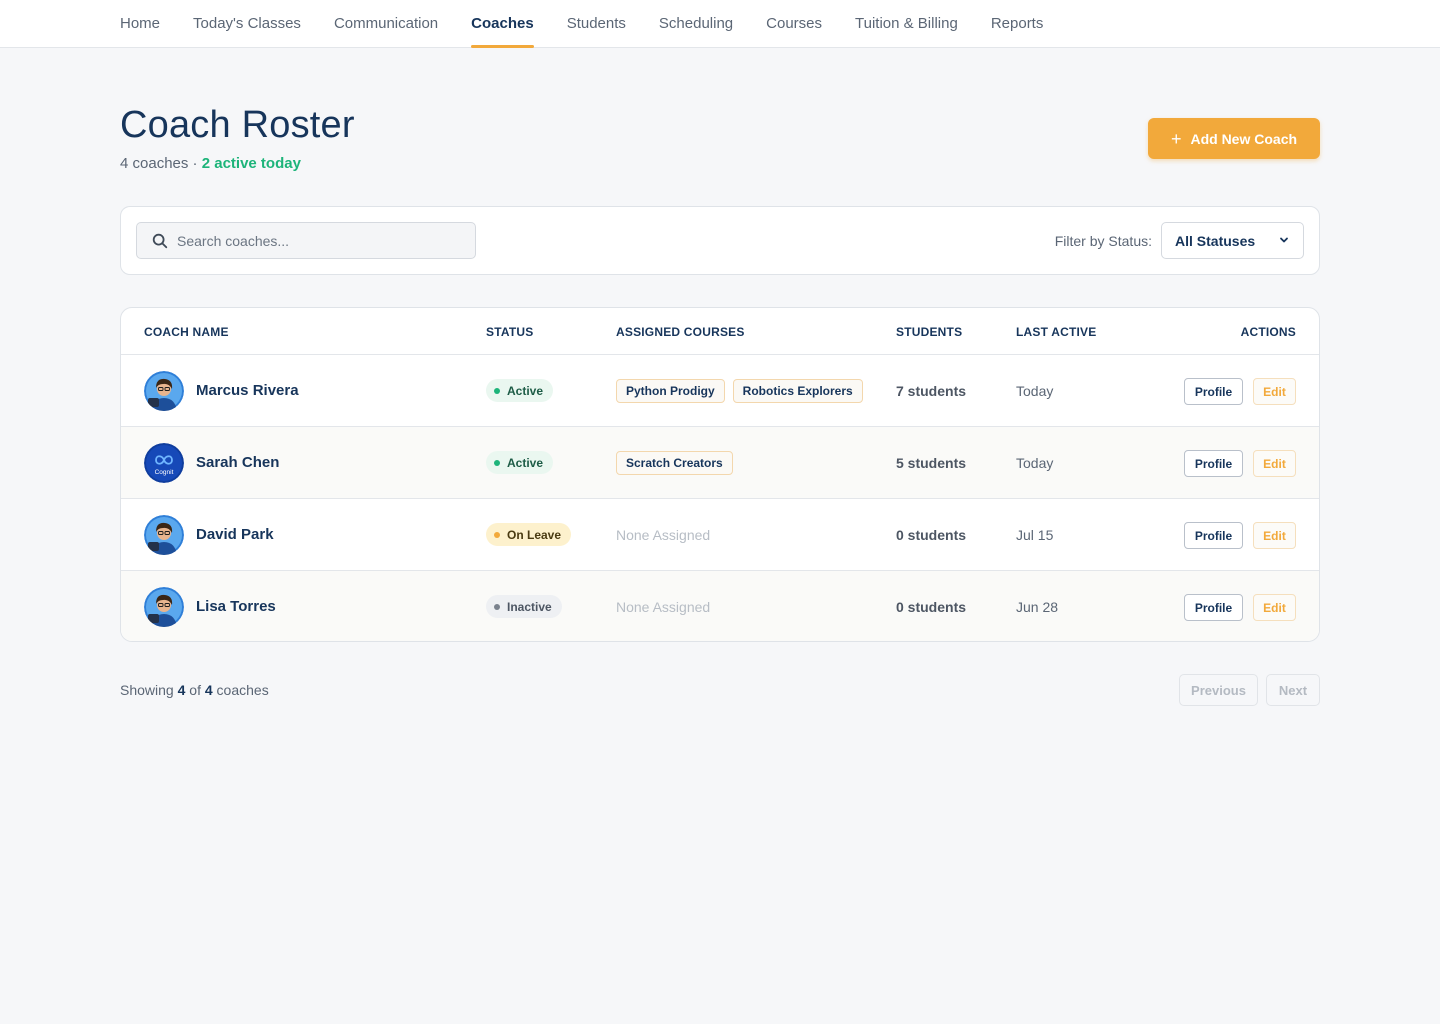  I want to click on add-new-coach-button: + Add New Coach, so click(1234, 138).